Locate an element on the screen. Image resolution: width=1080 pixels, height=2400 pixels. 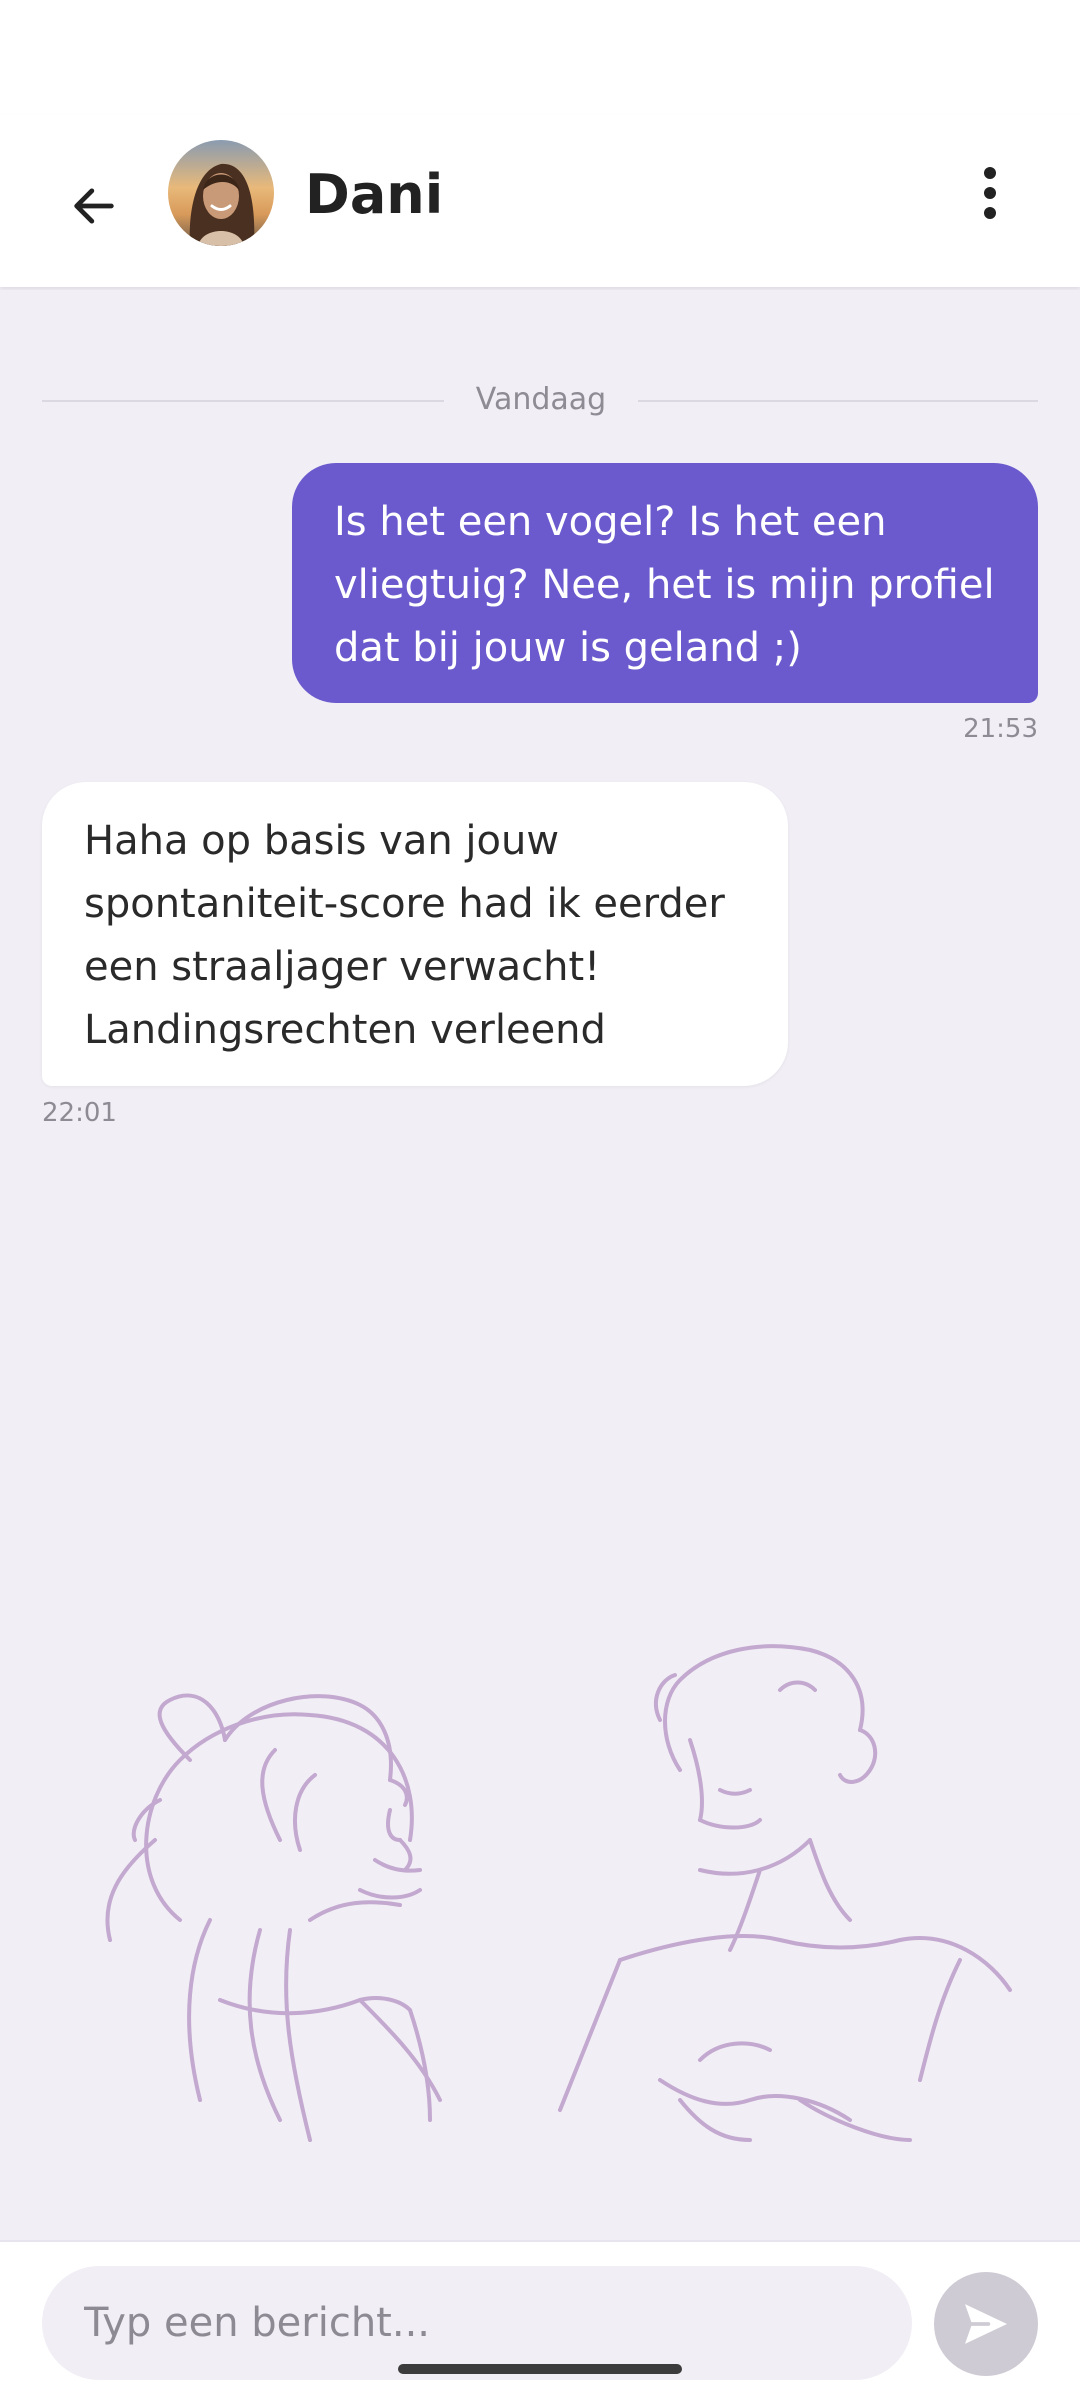
chat-header: Dani is located at coordinates (540, 201).